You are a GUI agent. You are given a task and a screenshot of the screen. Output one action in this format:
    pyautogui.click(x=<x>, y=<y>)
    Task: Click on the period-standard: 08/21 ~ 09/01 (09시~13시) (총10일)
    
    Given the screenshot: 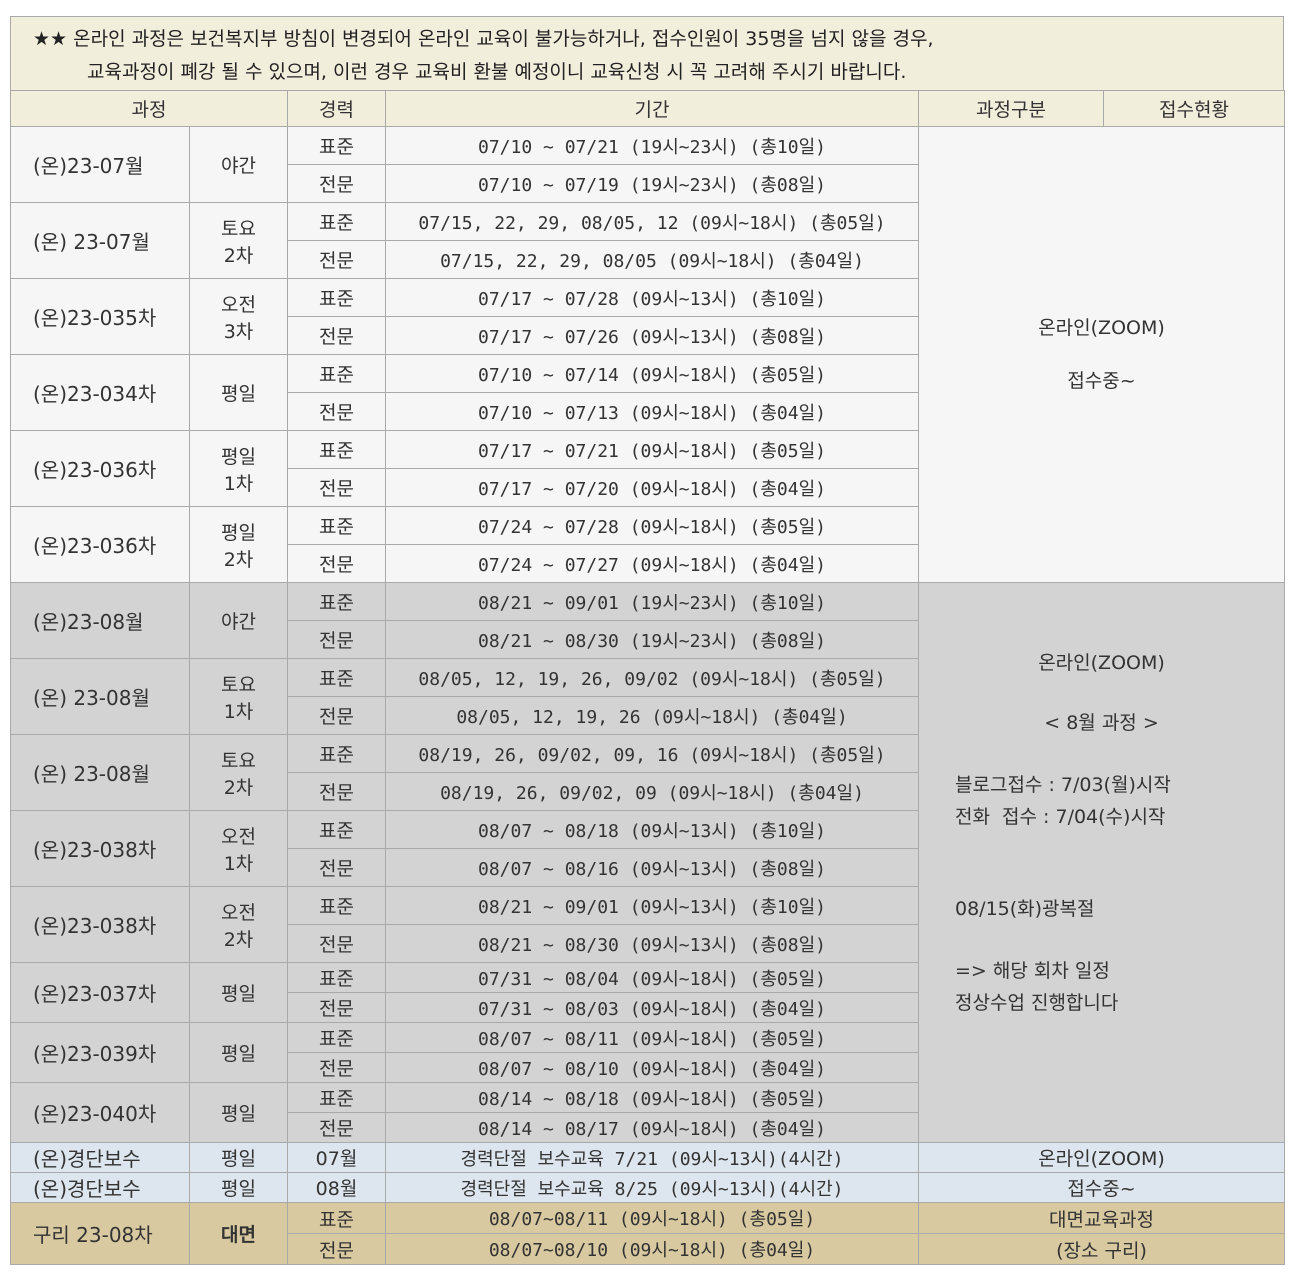 What is the action you would take?
    pyautogui.click(x=652, y=905)
    